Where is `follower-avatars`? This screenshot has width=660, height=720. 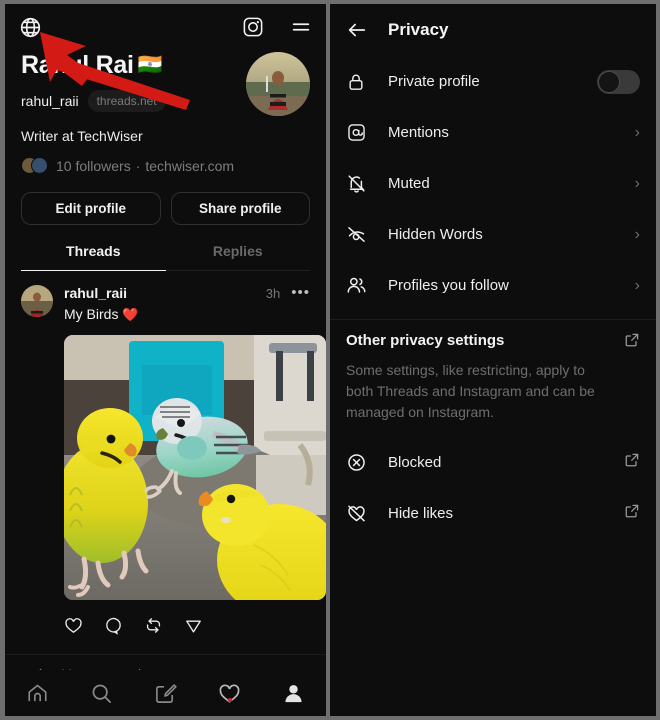 follower-avatars is located at coordinates (34, 165).